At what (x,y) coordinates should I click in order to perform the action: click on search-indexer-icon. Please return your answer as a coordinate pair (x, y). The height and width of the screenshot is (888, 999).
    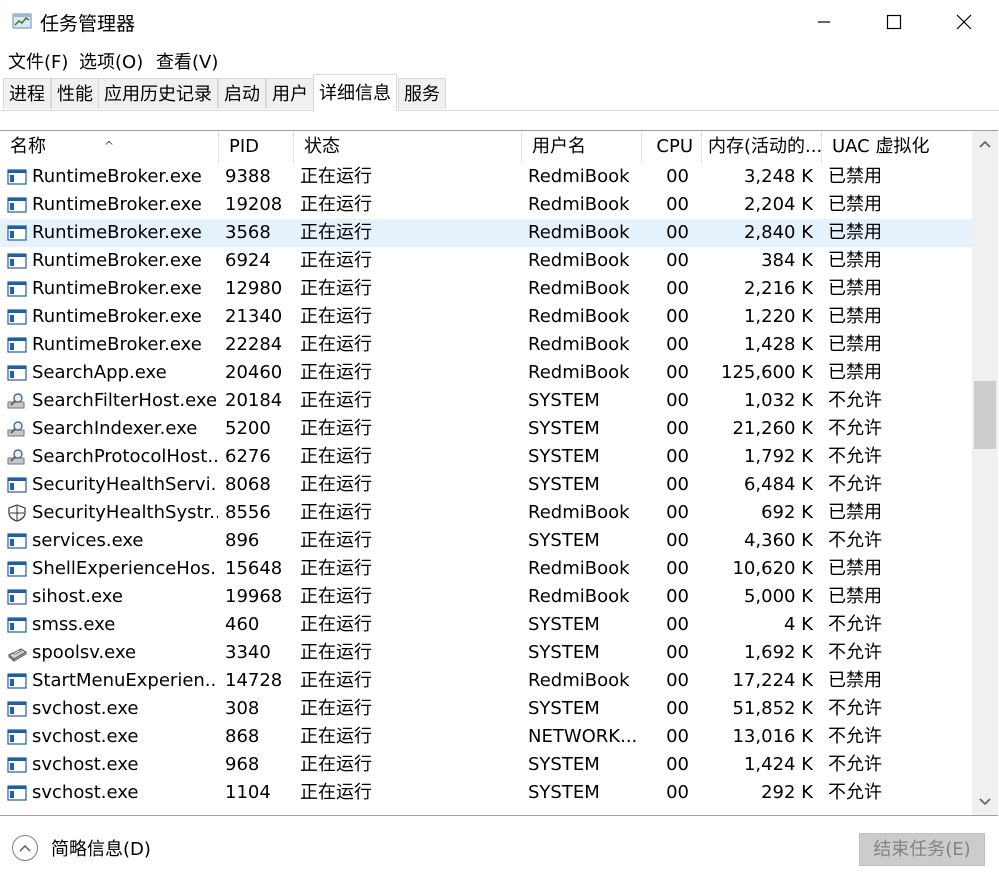
    Looking at the image, I should click on (17, 457).